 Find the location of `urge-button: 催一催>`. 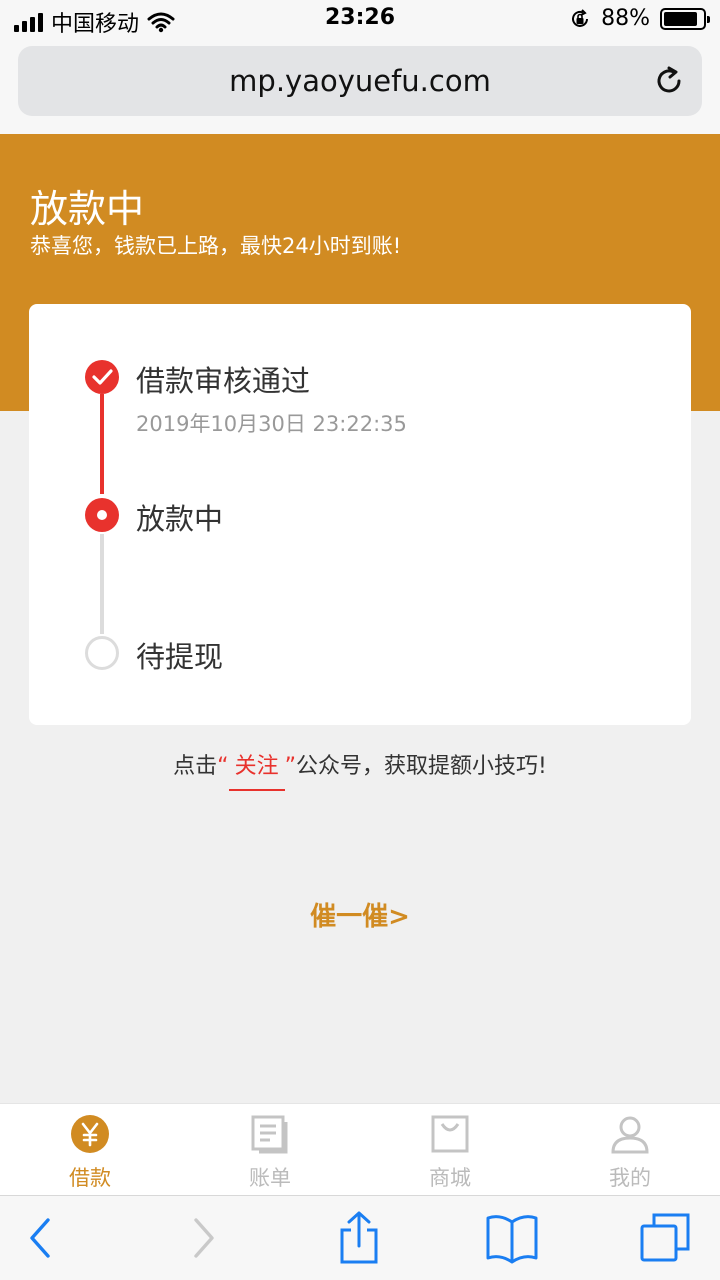

urge-button: 催一催> is located at coordinates (360, 914).